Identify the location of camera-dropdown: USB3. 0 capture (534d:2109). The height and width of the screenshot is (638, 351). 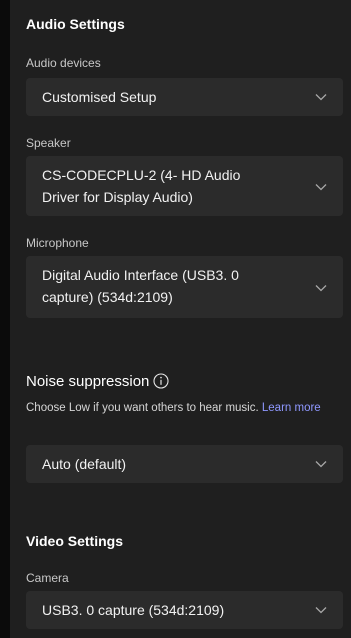
(184, 610).